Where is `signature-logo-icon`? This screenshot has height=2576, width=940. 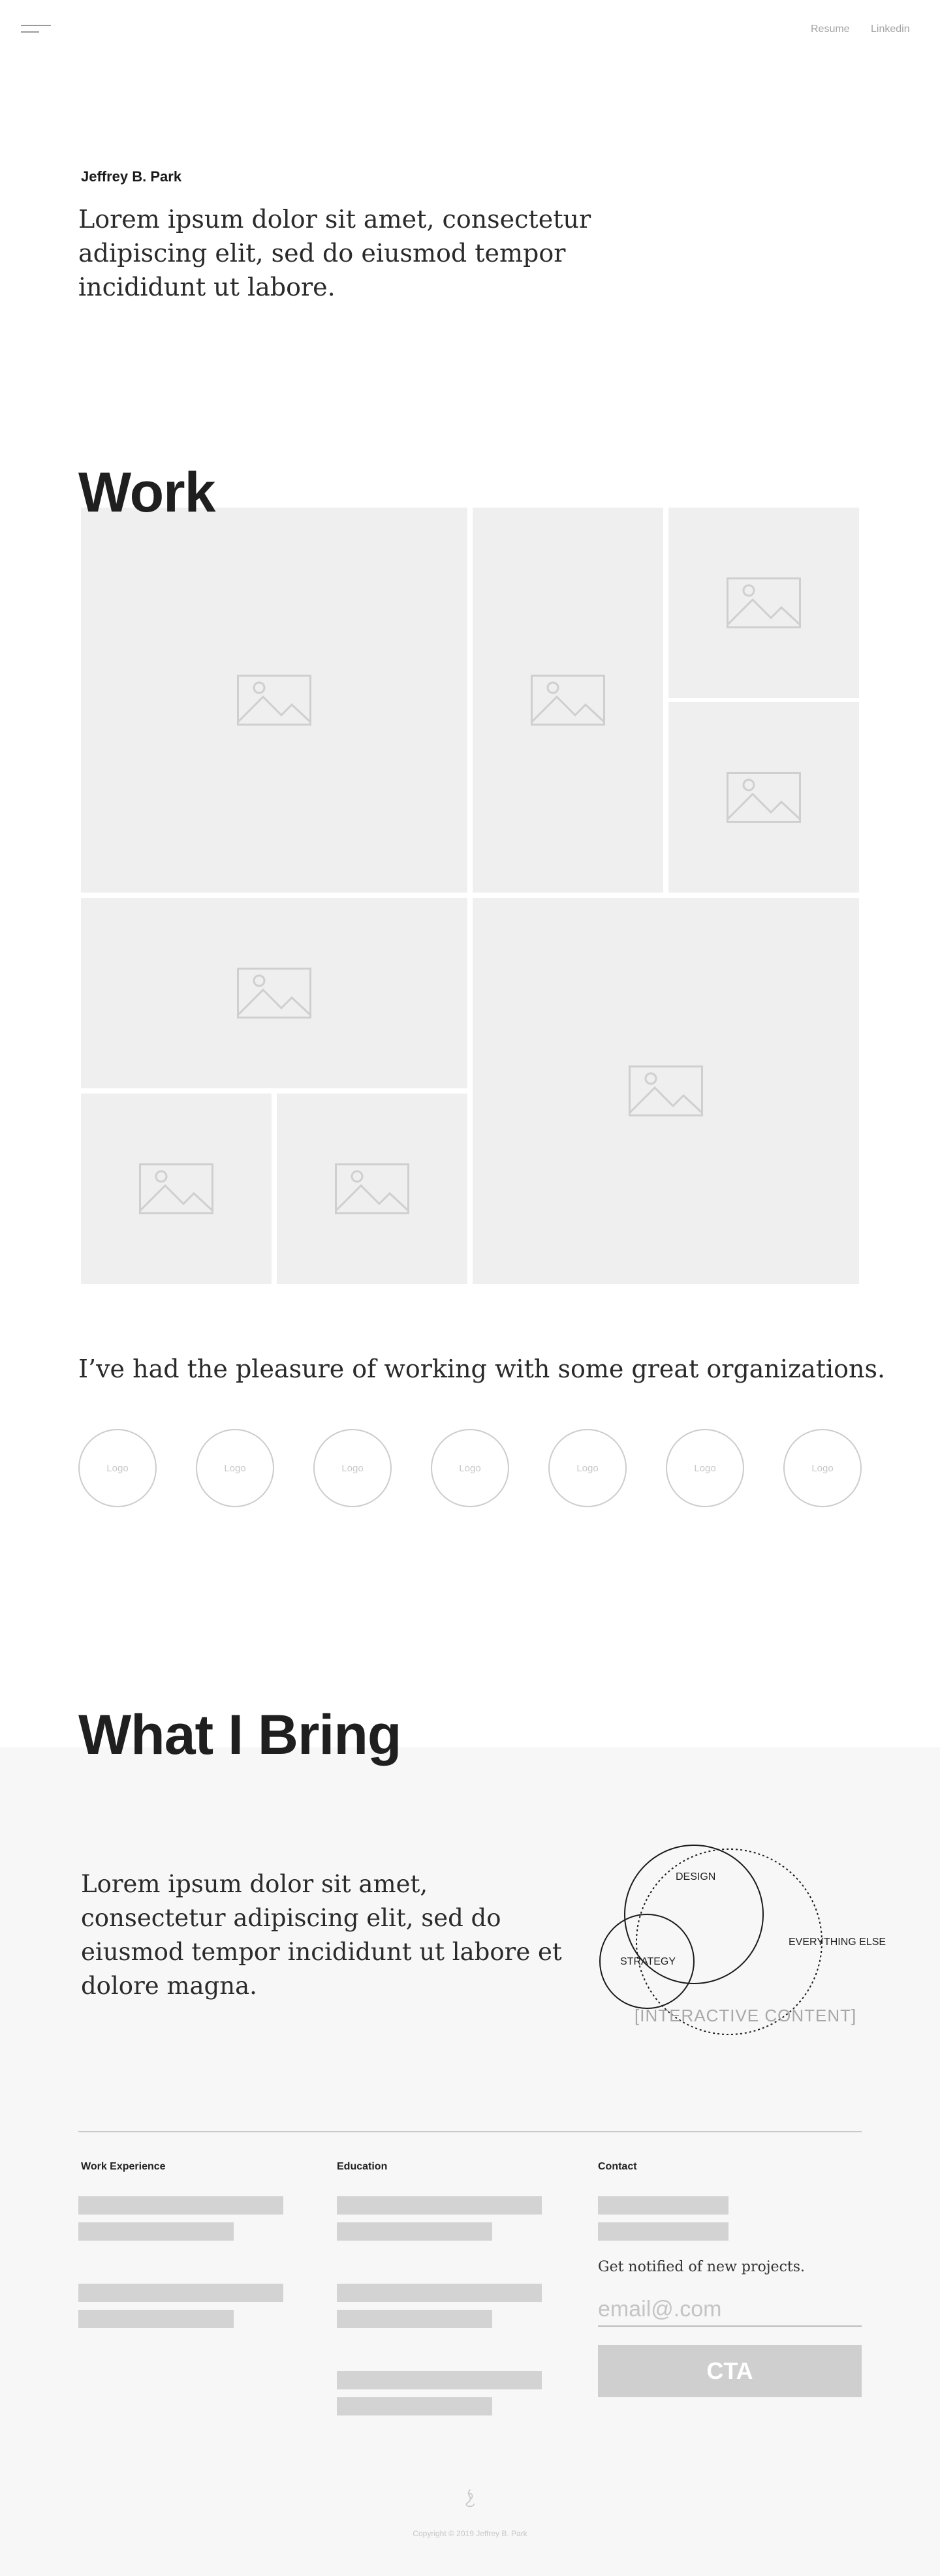
signature-logo-icon is located at coordinates (470, 2498).